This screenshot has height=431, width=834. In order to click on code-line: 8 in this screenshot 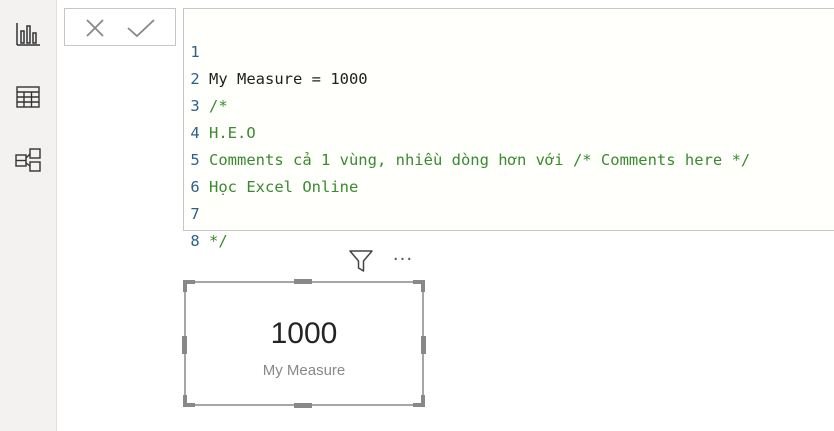, I will do `click(202, 225)`.